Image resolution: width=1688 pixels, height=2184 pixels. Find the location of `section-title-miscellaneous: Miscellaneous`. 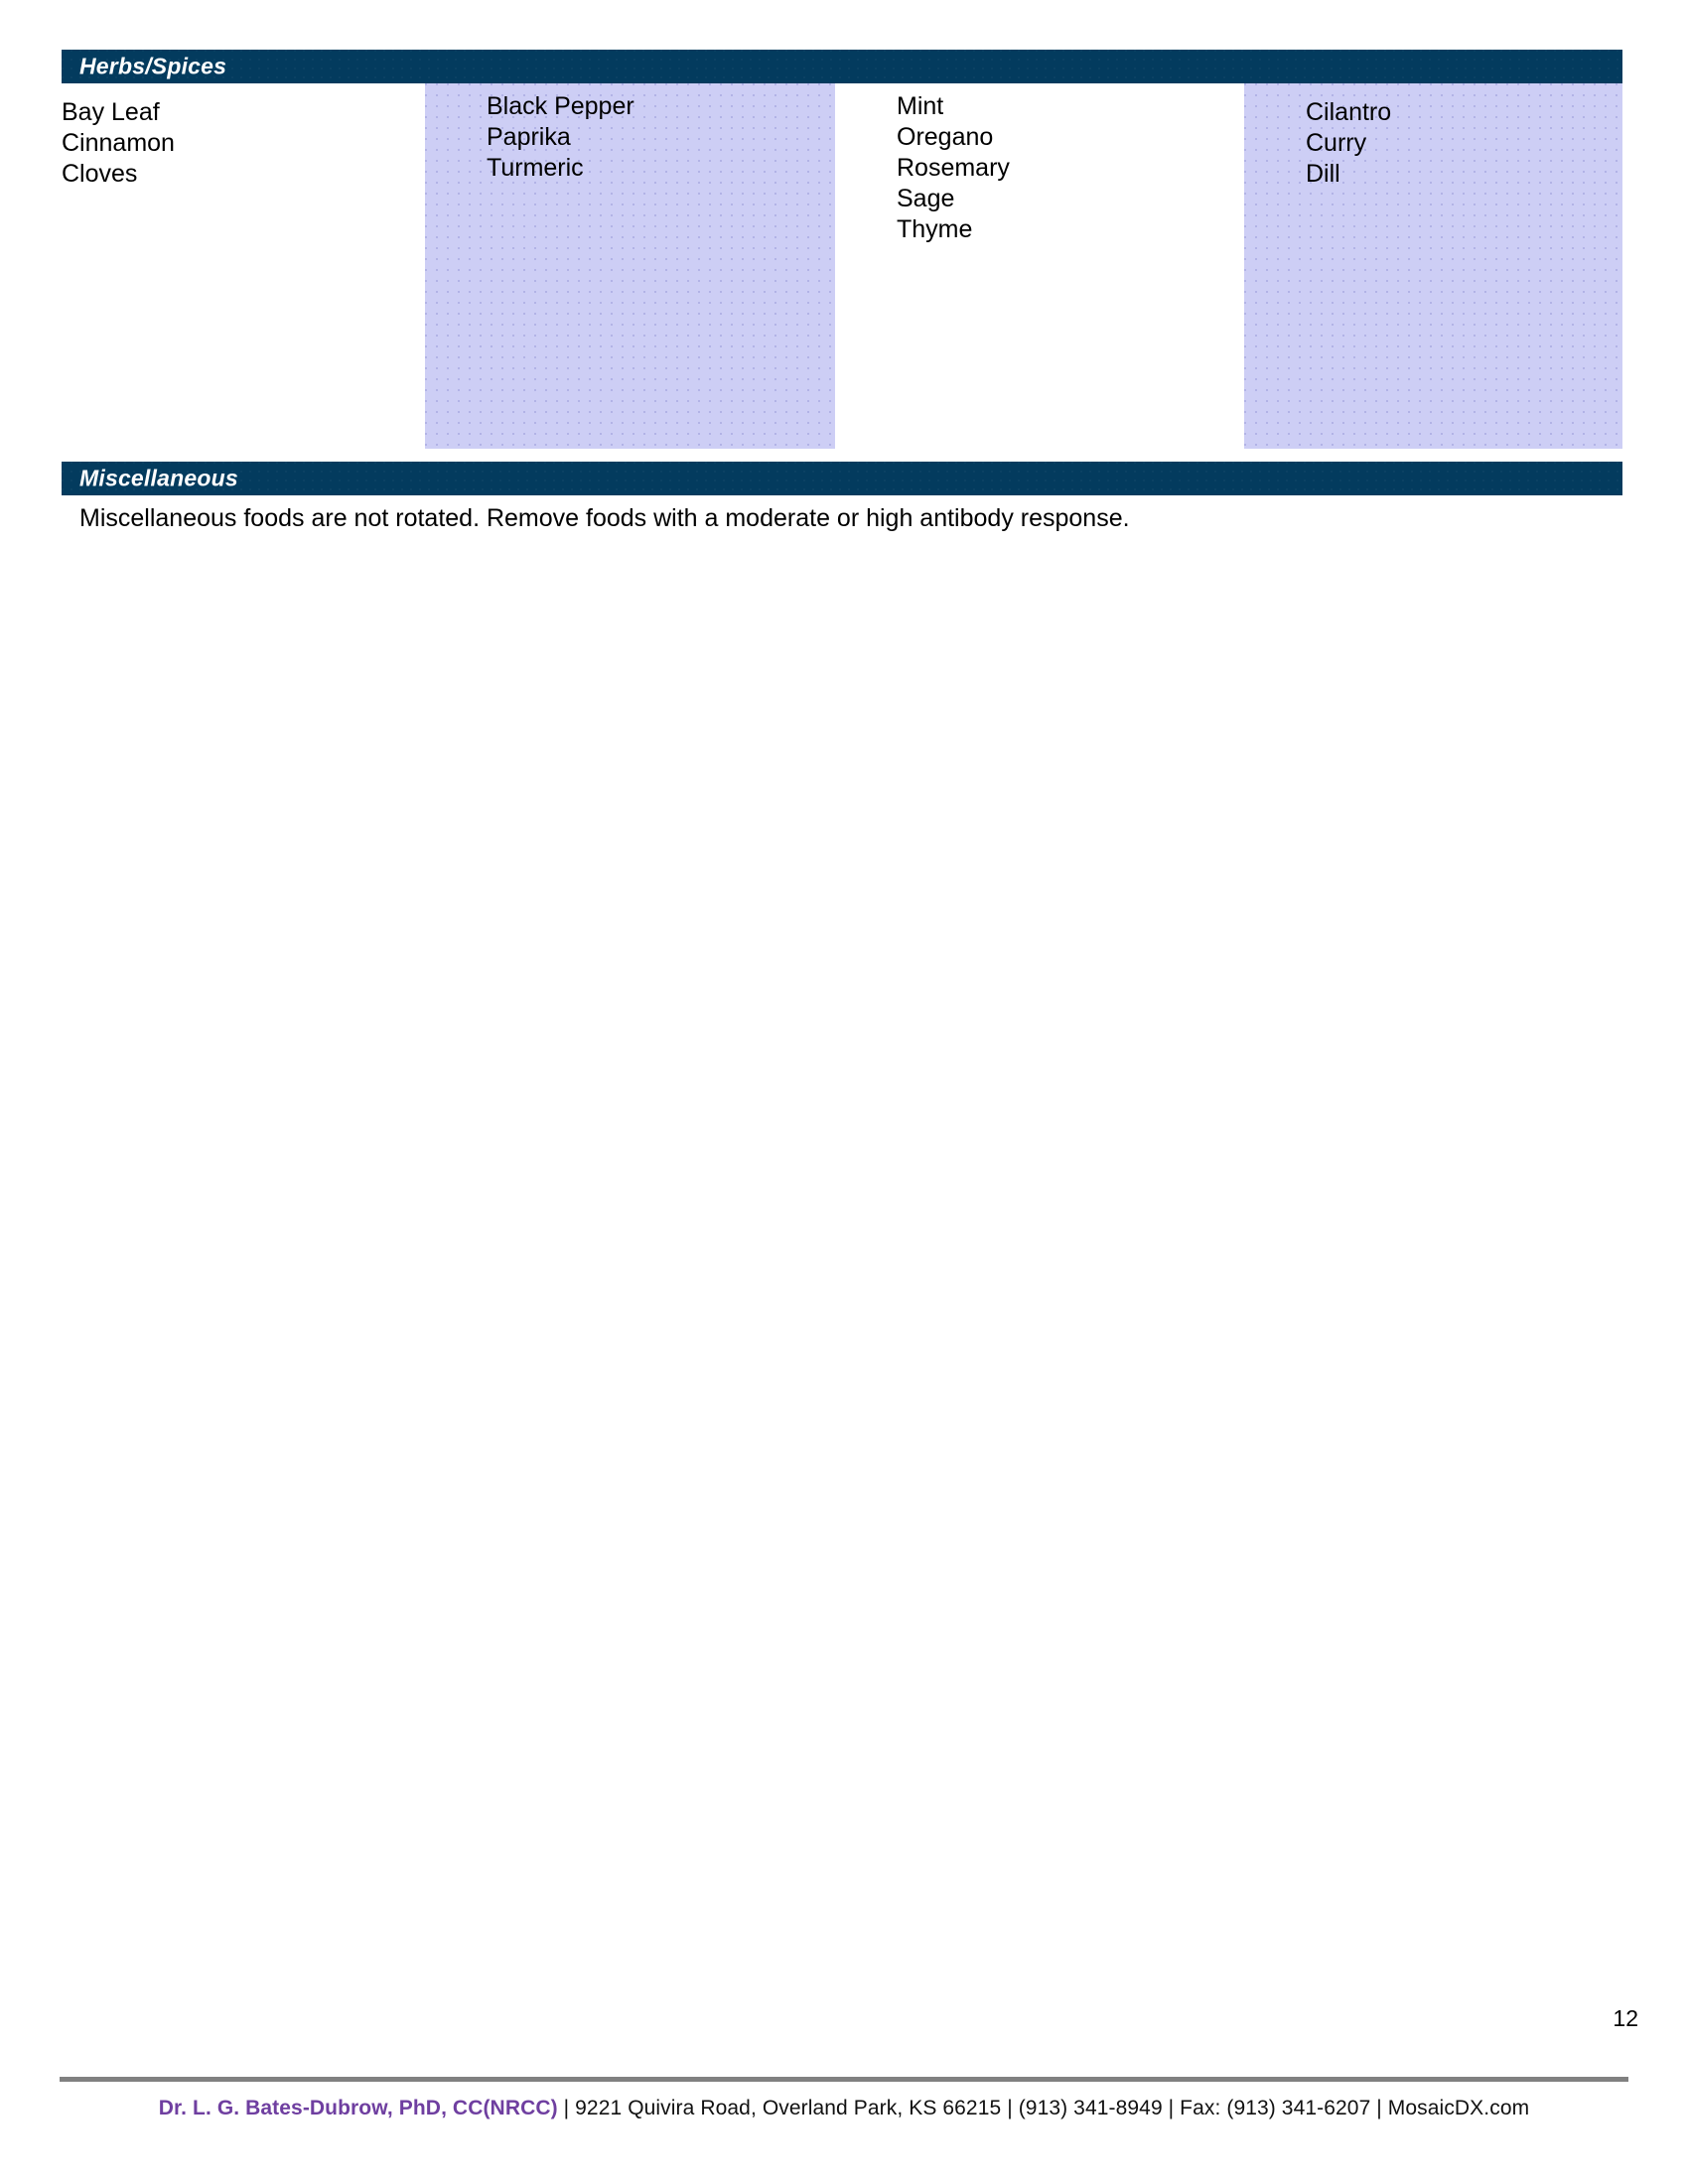

section-title-miscellaneous: Miscellaneous is located at coordinates (158, 478).